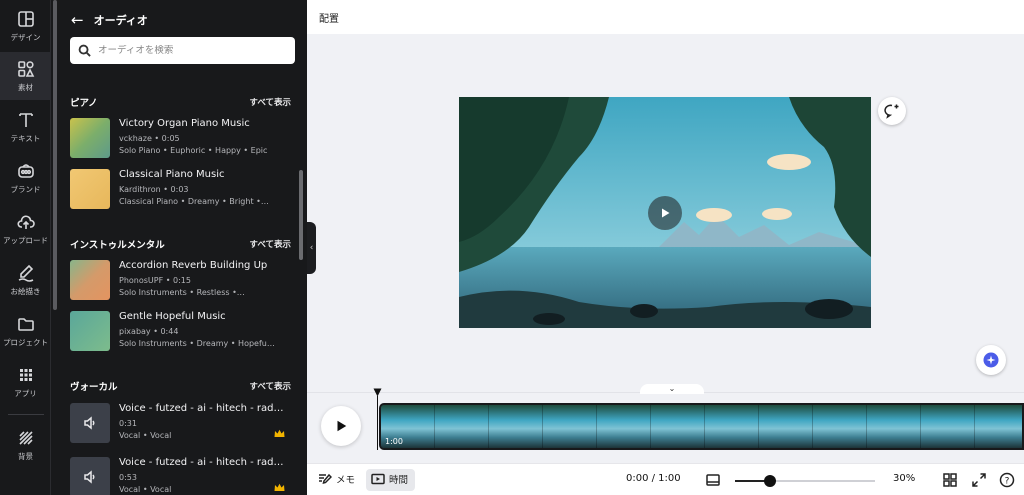 Image resolution: width=1024 pixels, height=495 pixels. I want to click on track-tags: Solo Piano • Euphoric • Happy • Epic, so click(193, 150).